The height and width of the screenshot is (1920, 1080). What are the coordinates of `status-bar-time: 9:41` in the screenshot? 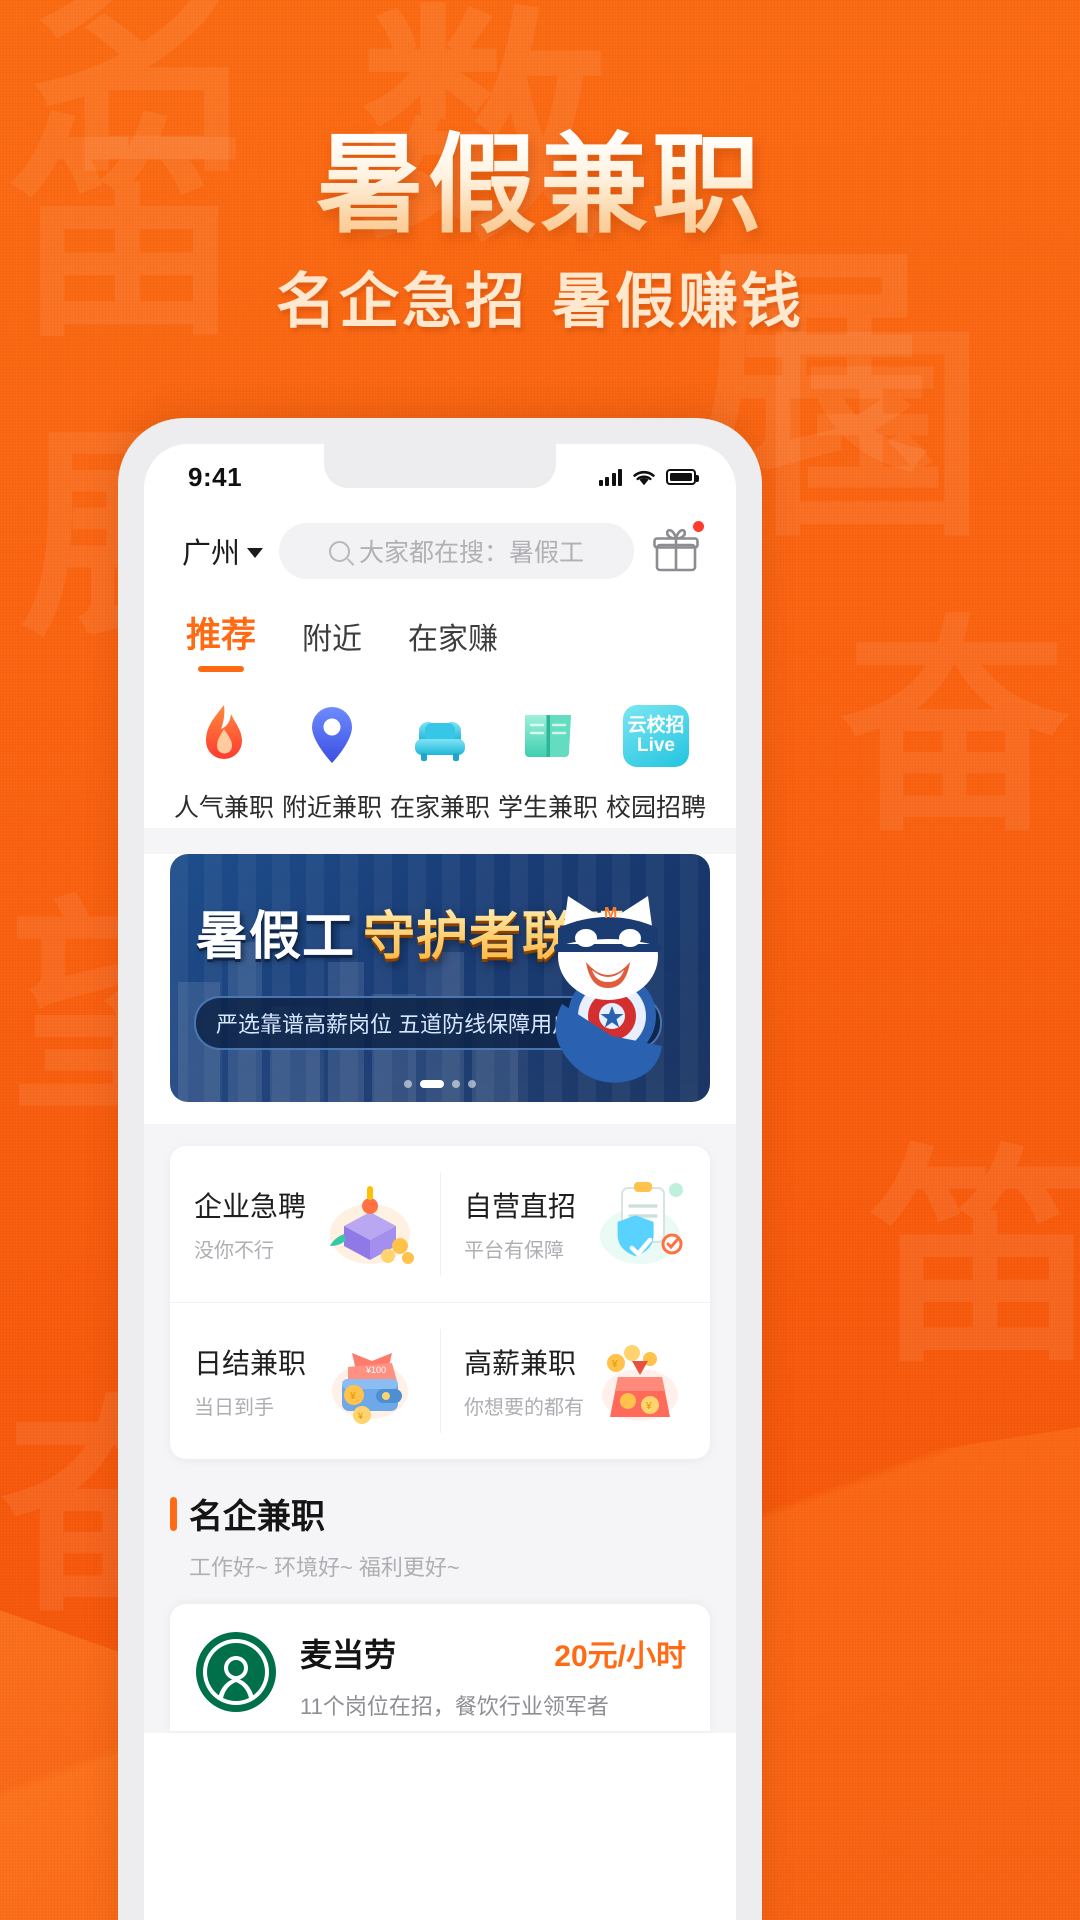 It's located at (215, 476).